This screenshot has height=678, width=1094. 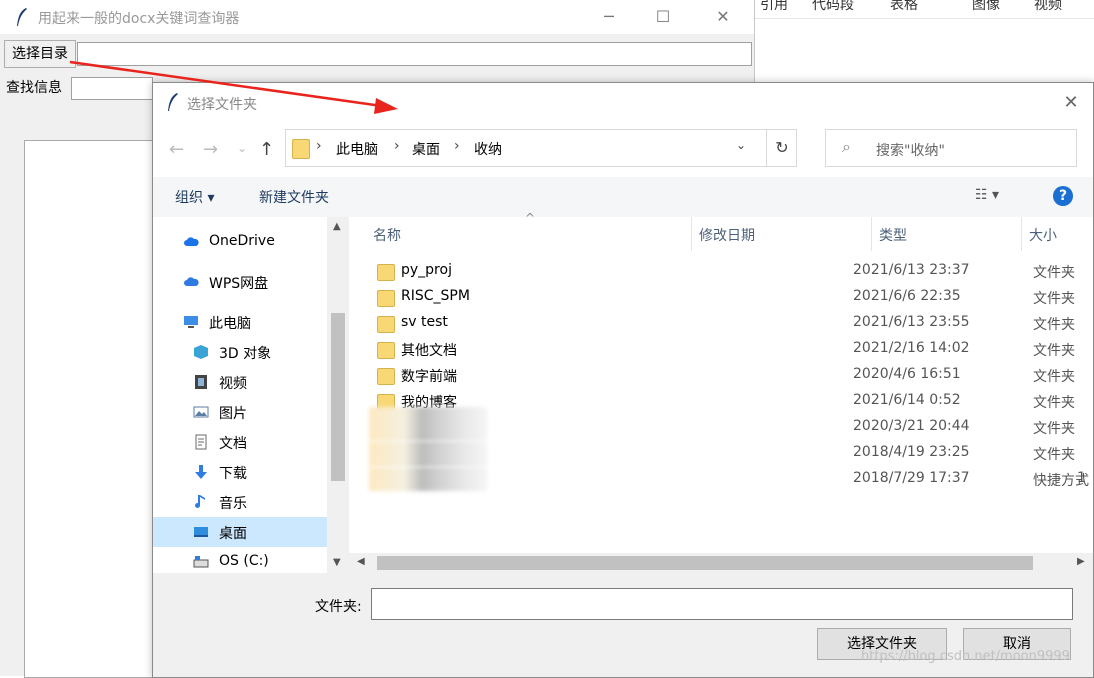 What do you see at coordinates (911, 348) in the screenshot?
I see `file-date: 2021/2/16 14:02` at bounding box center [911, 348].